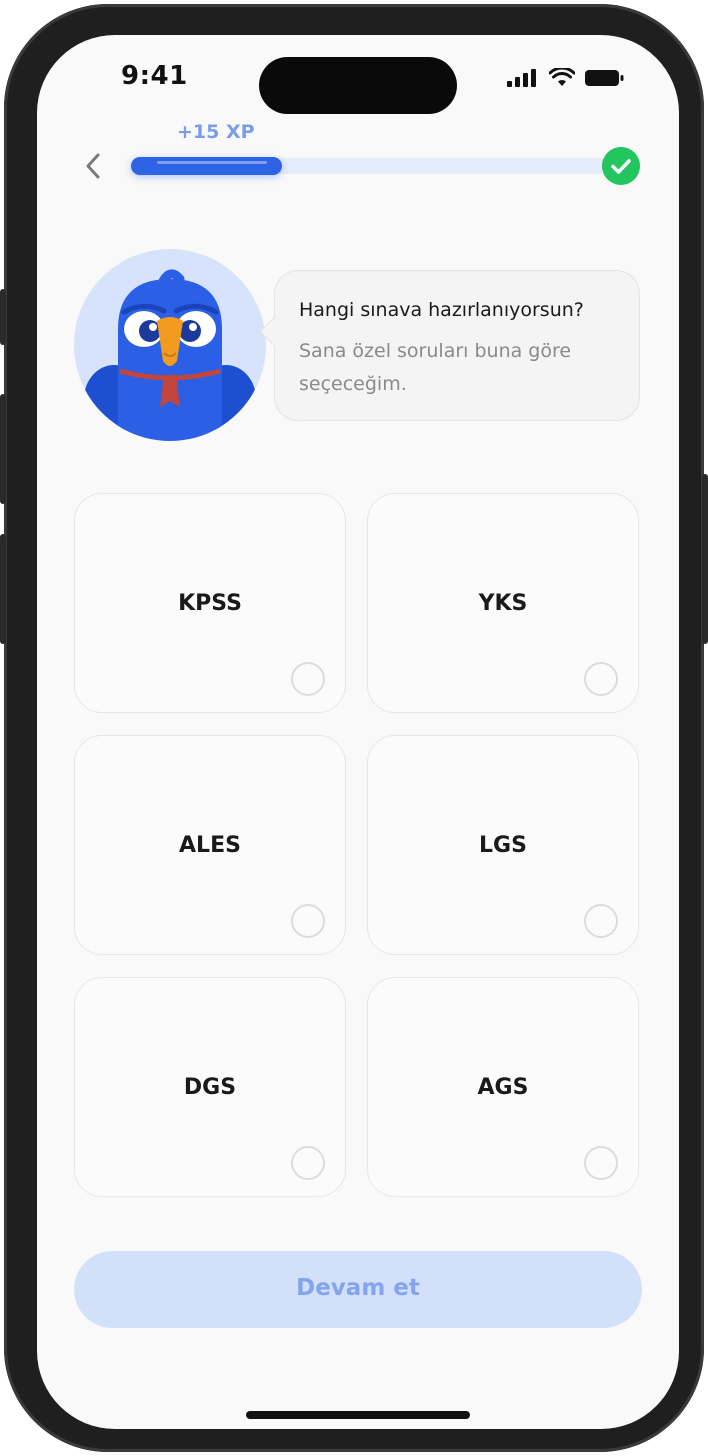 The height and width of the screenshot is (1456, 708). I want to click on wifi-icon, so click(562, 77).